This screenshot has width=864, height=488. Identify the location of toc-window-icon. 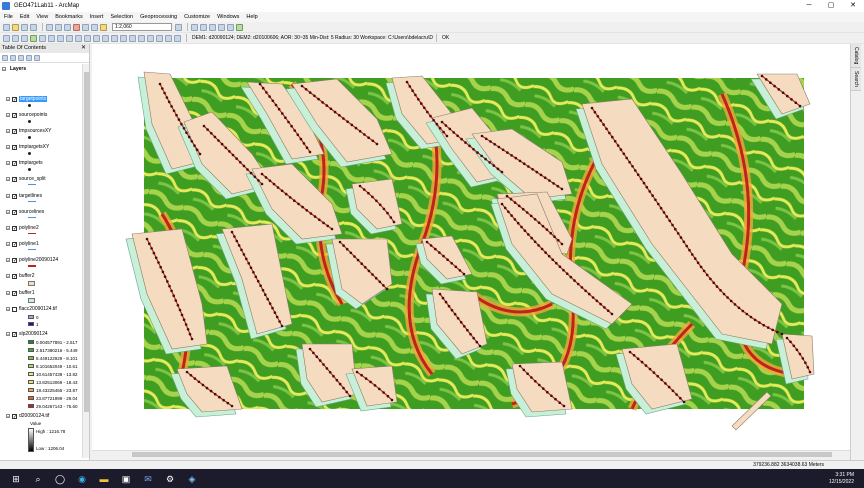
(203, 27).